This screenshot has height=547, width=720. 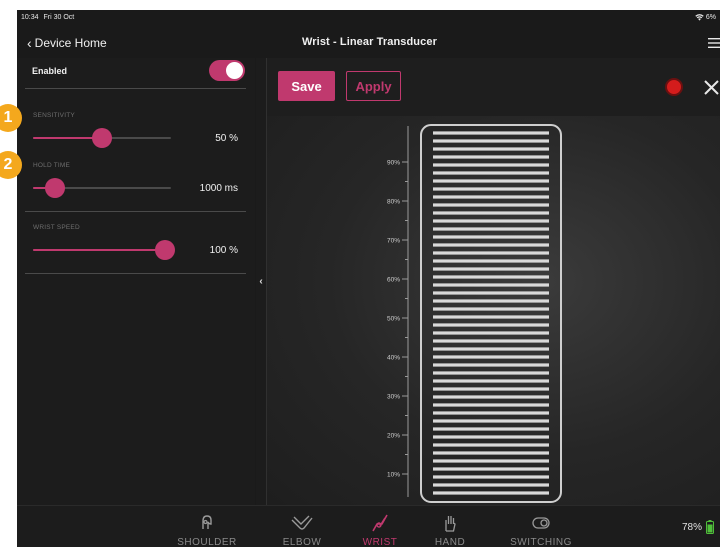 What do you see at coordinates (393, 397) in the screenshot?
I see `gauge-tick-label: 30%` at bounding box center [393, 397].